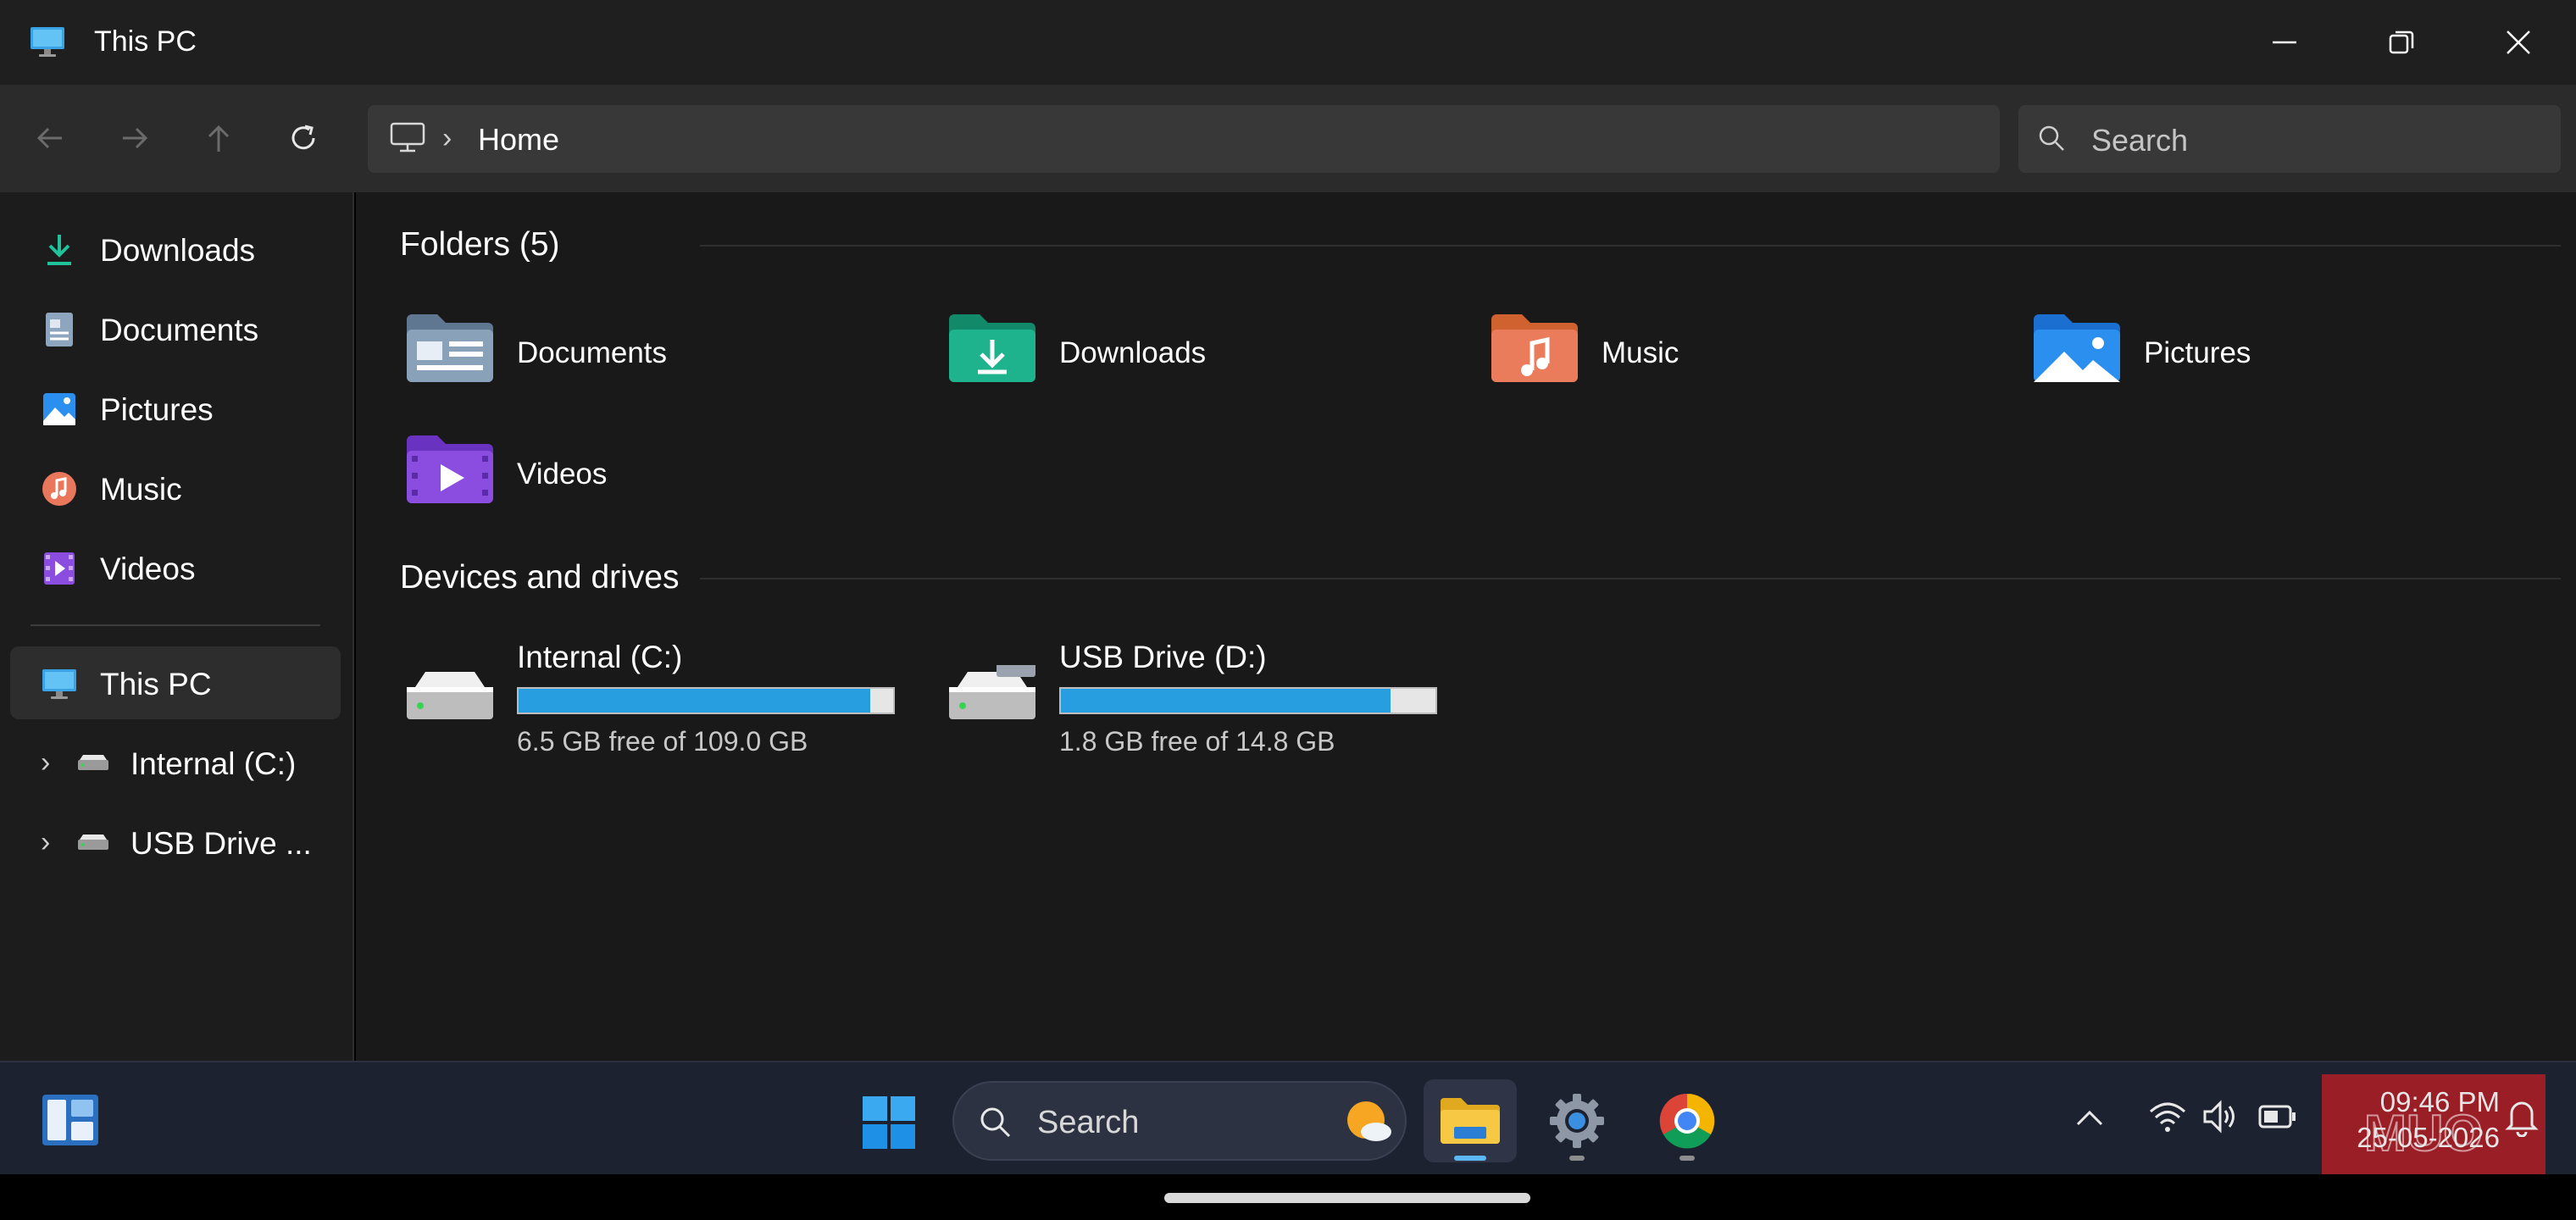 The height and width of the screenshot is (1220, 2576). What do you see at coordinates (1695, 357) in the screenshot?
I see `folder-music: Music` at bounding box center [1695, 357].